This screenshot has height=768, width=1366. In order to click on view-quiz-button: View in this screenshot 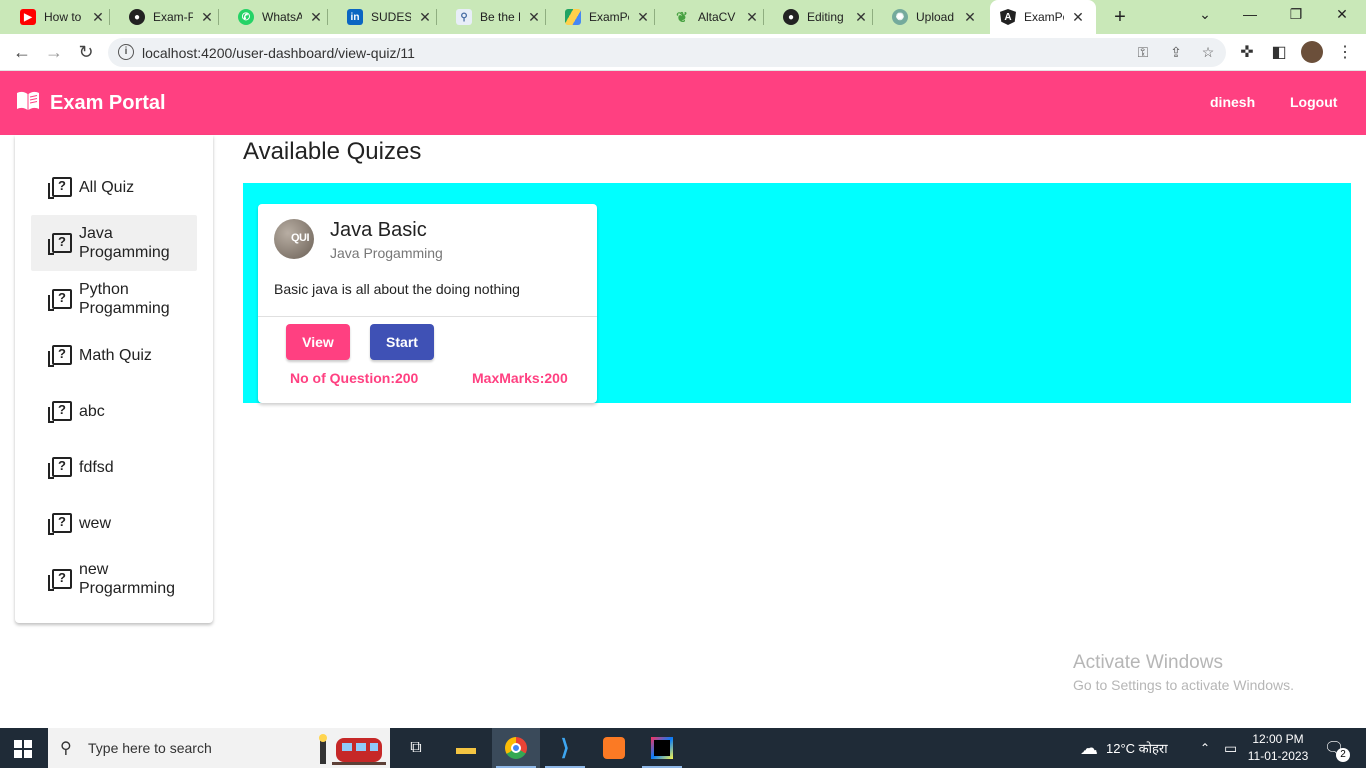, I will do `click(318, 342)`.